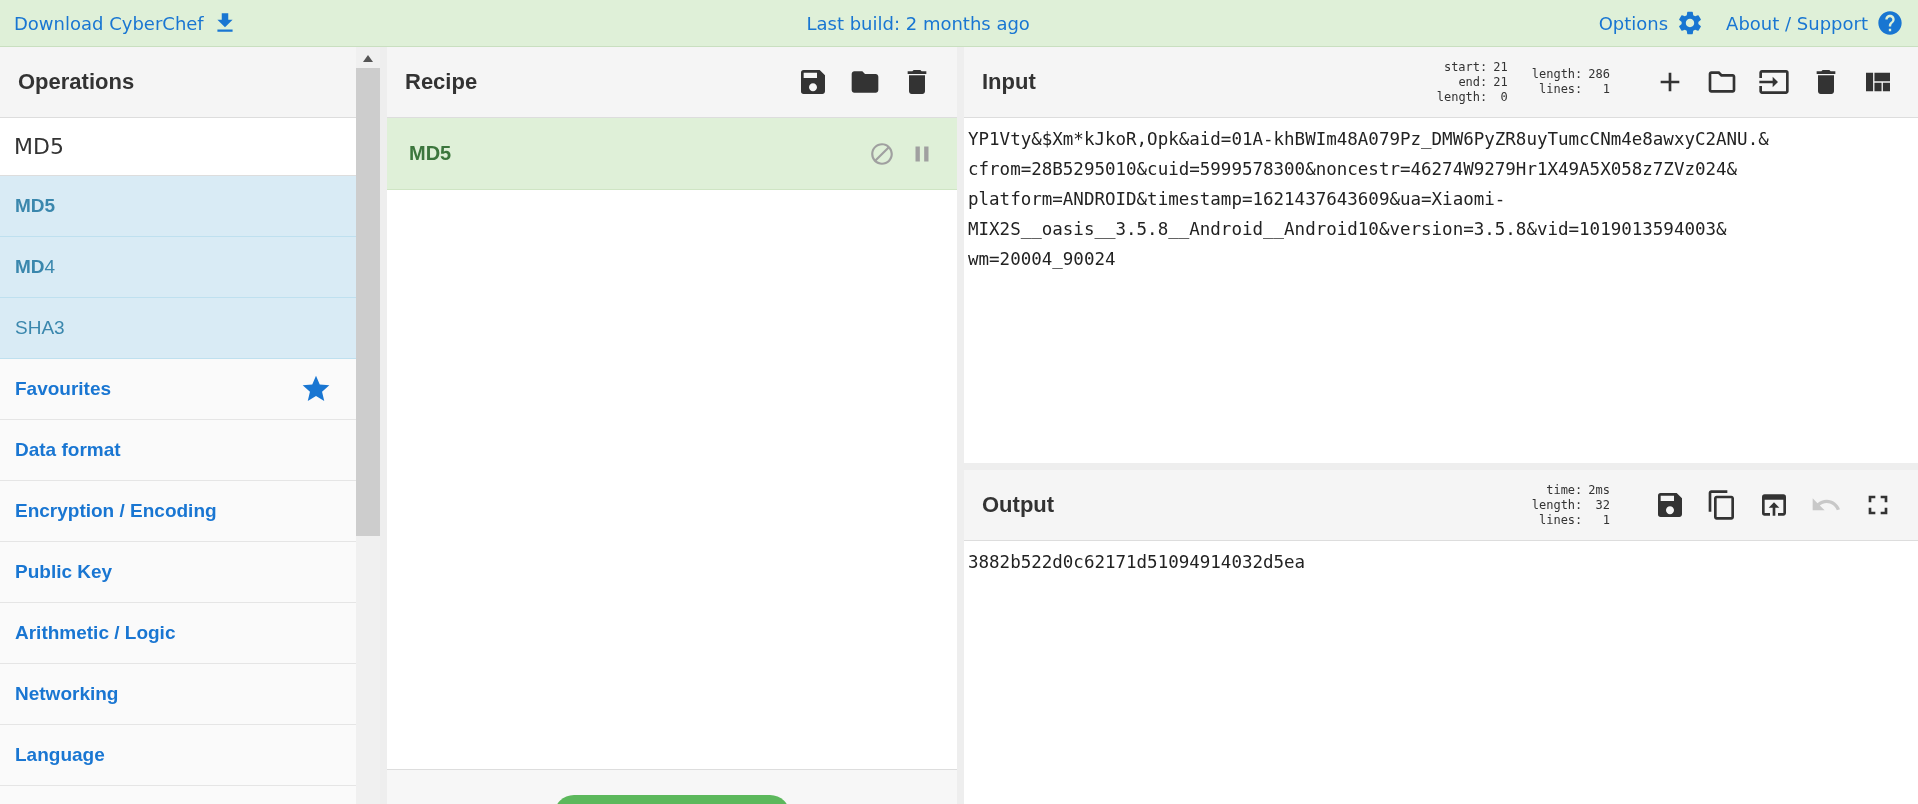  I want to click on help-icon, so click(1890, 23).